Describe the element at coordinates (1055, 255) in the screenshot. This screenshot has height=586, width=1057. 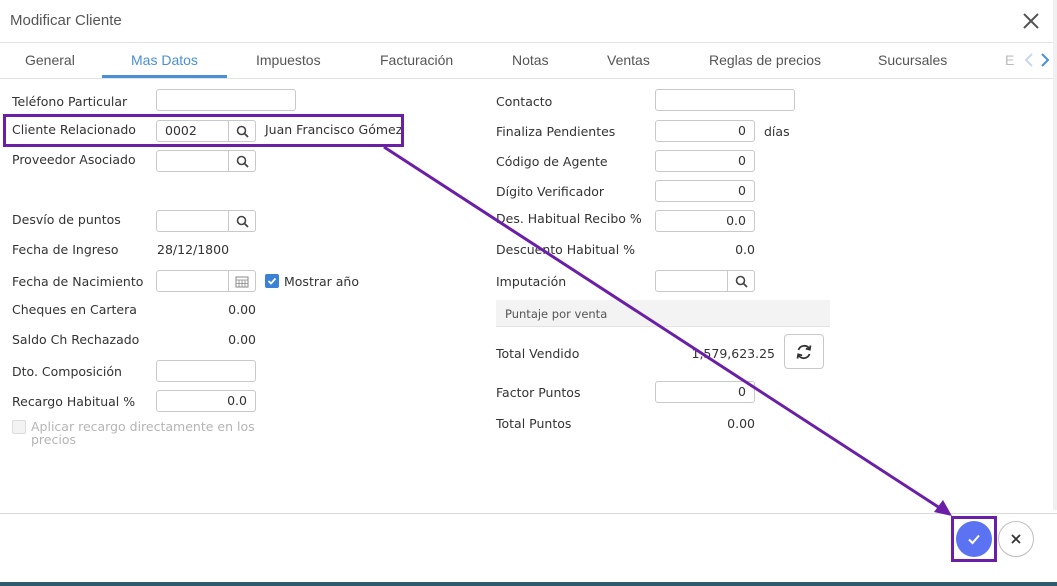
I see `scrollbar-track` at that location.